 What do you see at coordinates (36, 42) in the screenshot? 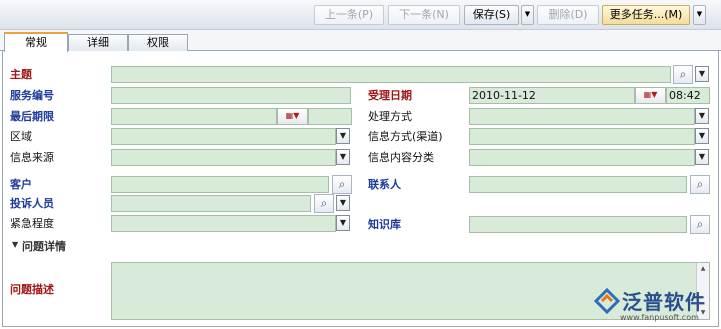
I see `tab-general: 常规` at bounding box center [36, 42].